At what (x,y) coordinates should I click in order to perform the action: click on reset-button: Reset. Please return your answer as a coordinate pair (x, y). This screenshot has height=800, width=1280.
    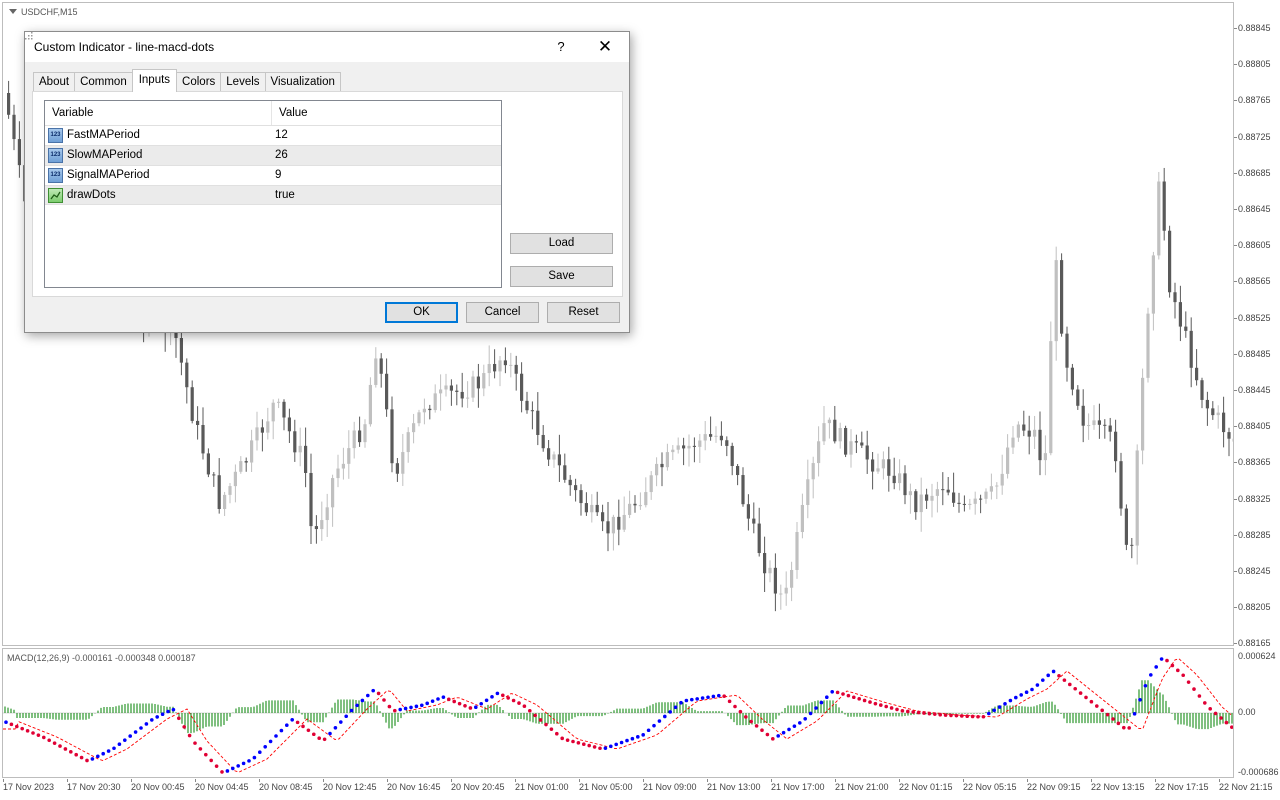
    Looking at the image, I should click on (583, 312).